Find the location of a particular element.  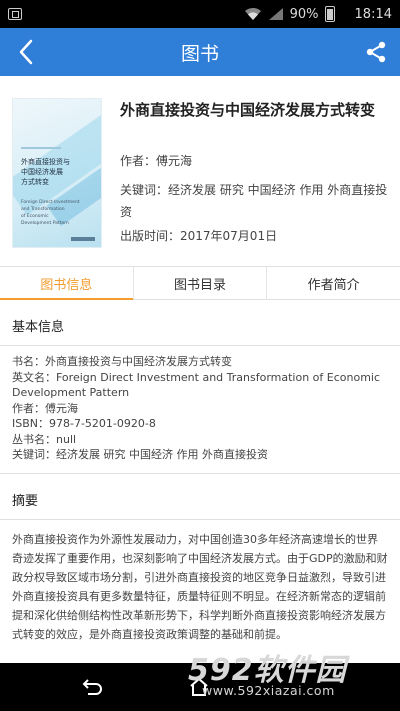

wifi-icon is located at coordinates (252, 13).